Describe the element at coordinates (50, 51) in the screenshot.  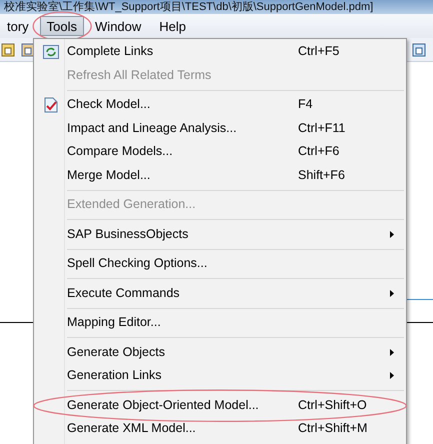
I see `refresh-links-icon` at that location.